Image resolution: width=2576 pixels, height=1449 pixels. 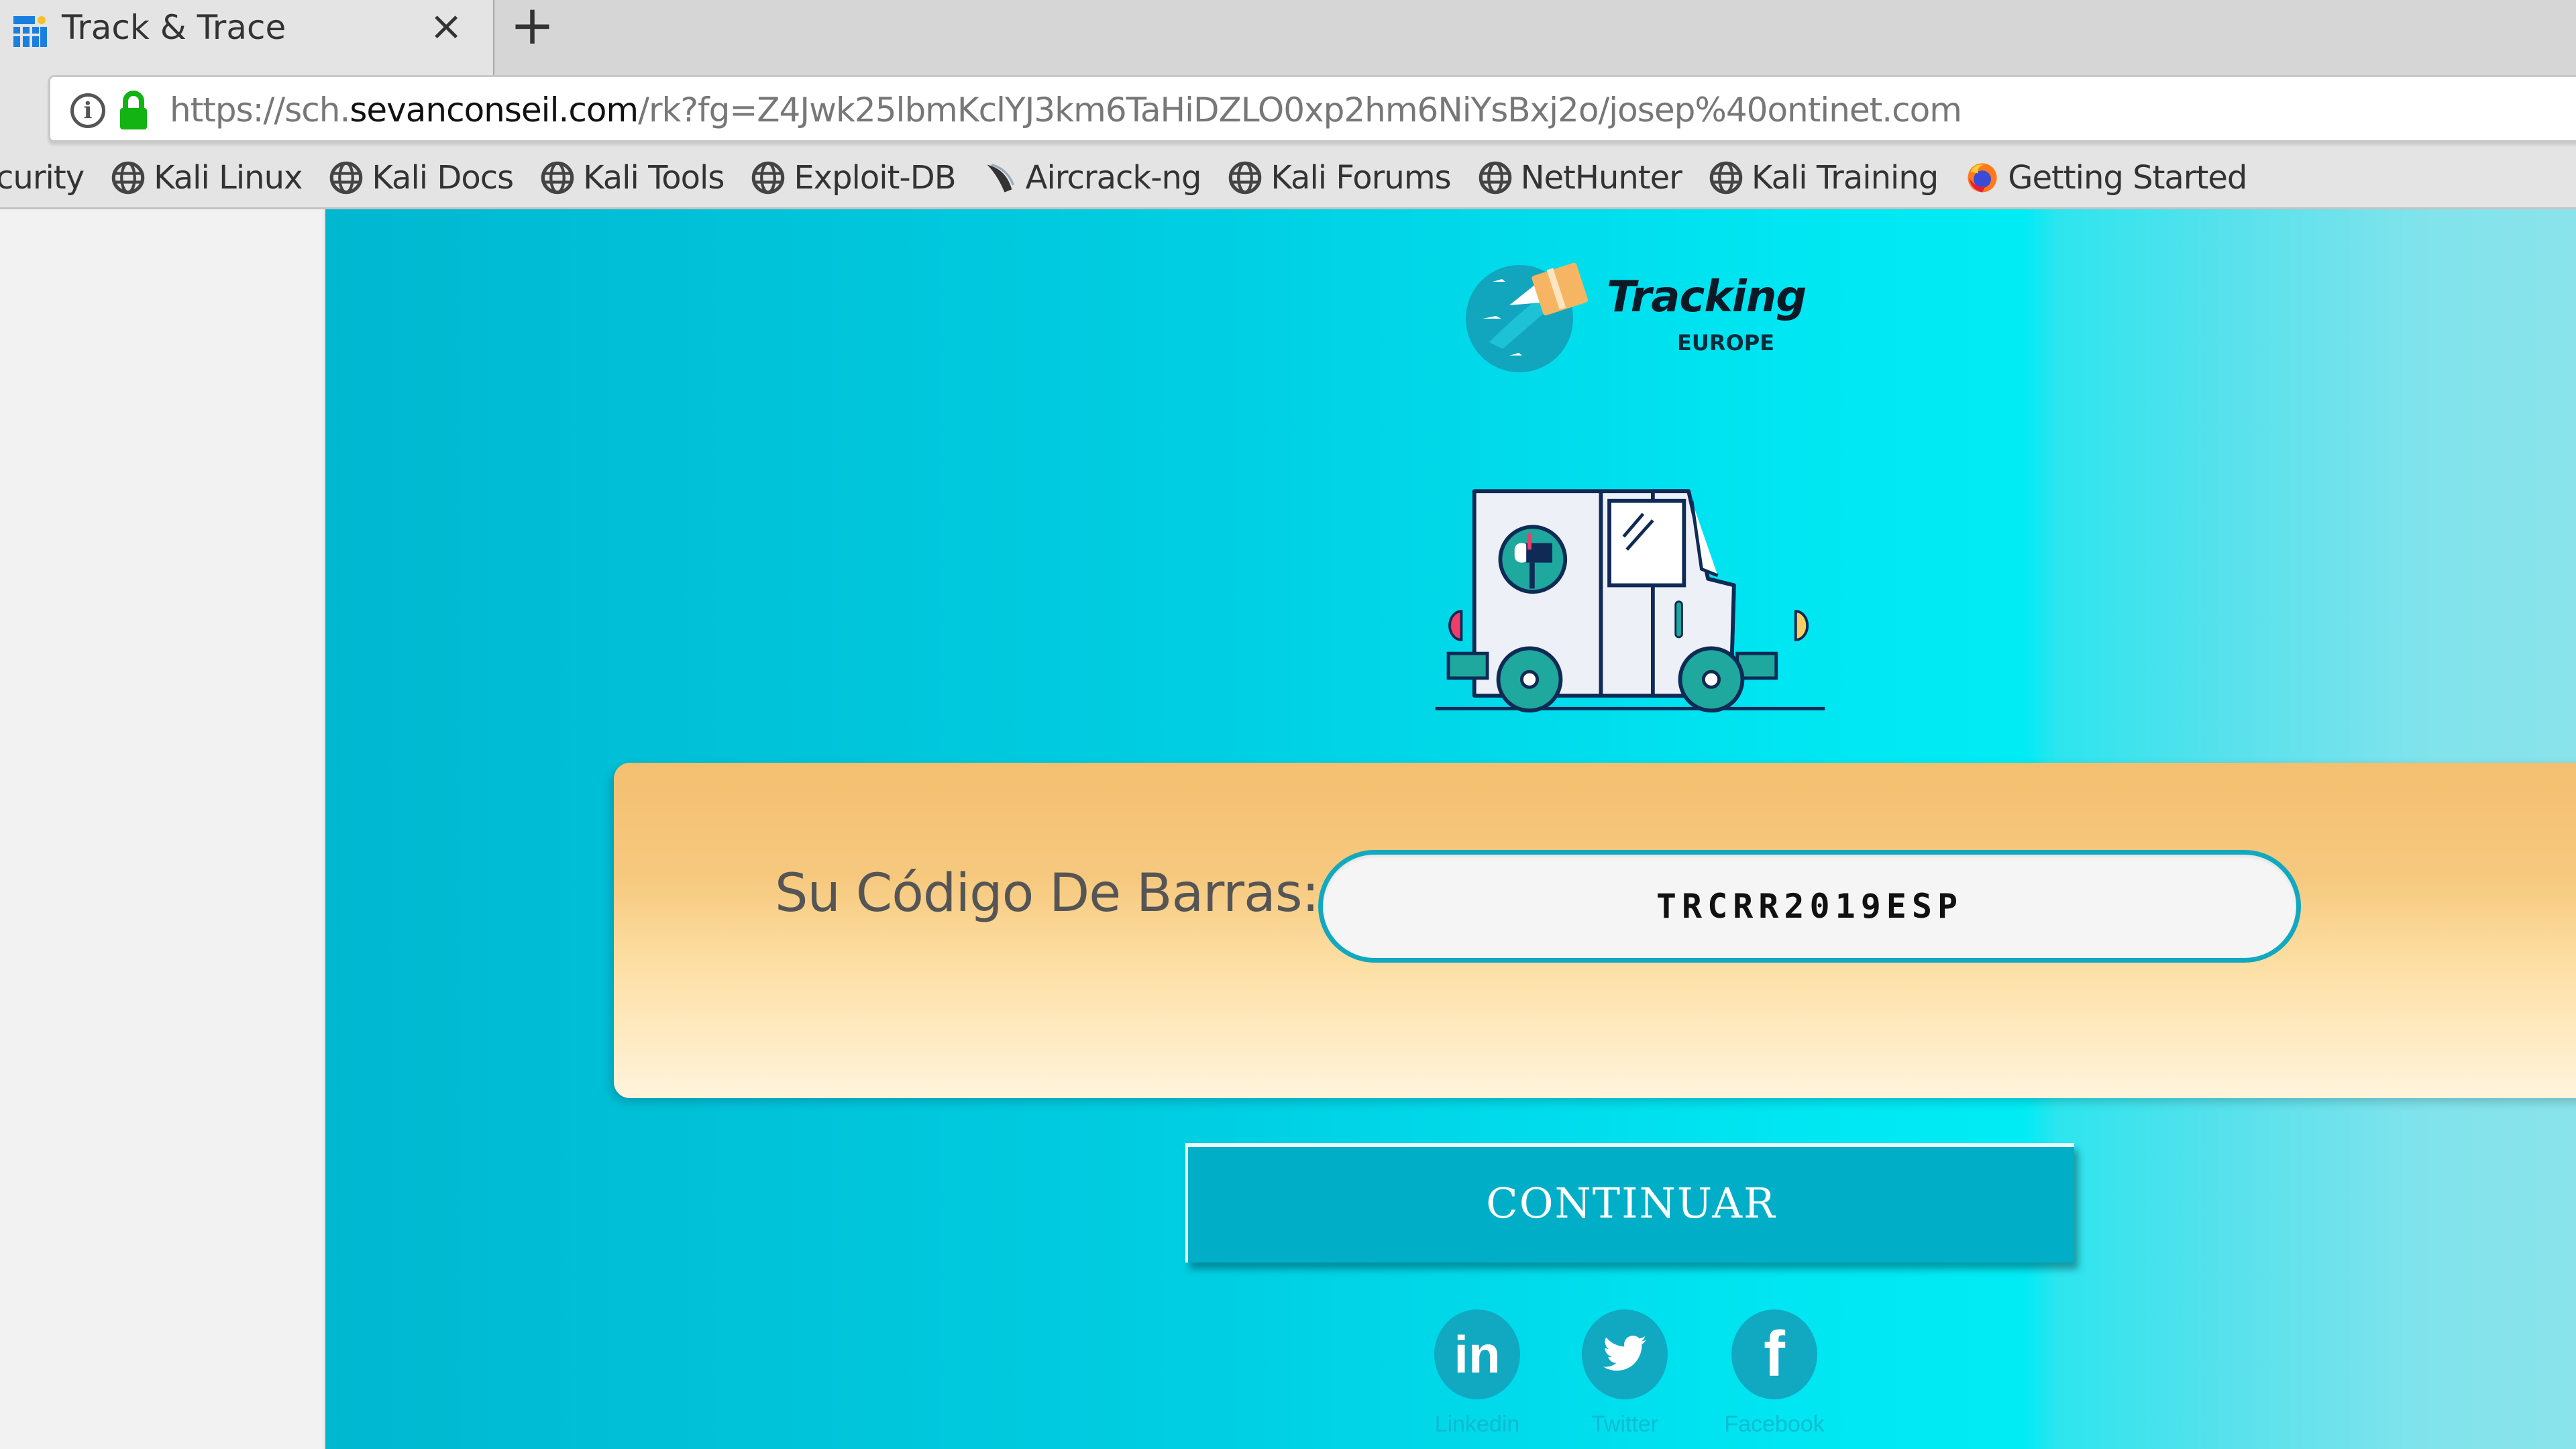 I want to click on firefox-icon, so click(x=1982, y=177).